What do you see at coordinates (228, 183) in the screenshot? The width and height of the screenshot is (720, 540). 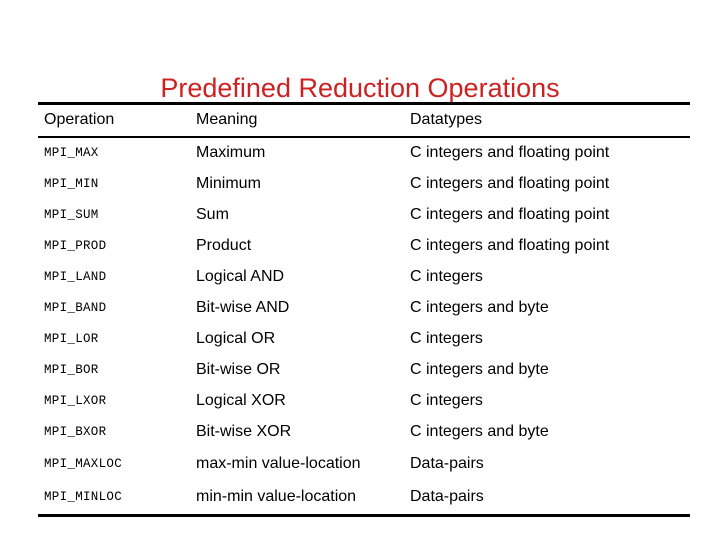 I see `cell-meaning: Minimum` at bounding box center [228, 183].